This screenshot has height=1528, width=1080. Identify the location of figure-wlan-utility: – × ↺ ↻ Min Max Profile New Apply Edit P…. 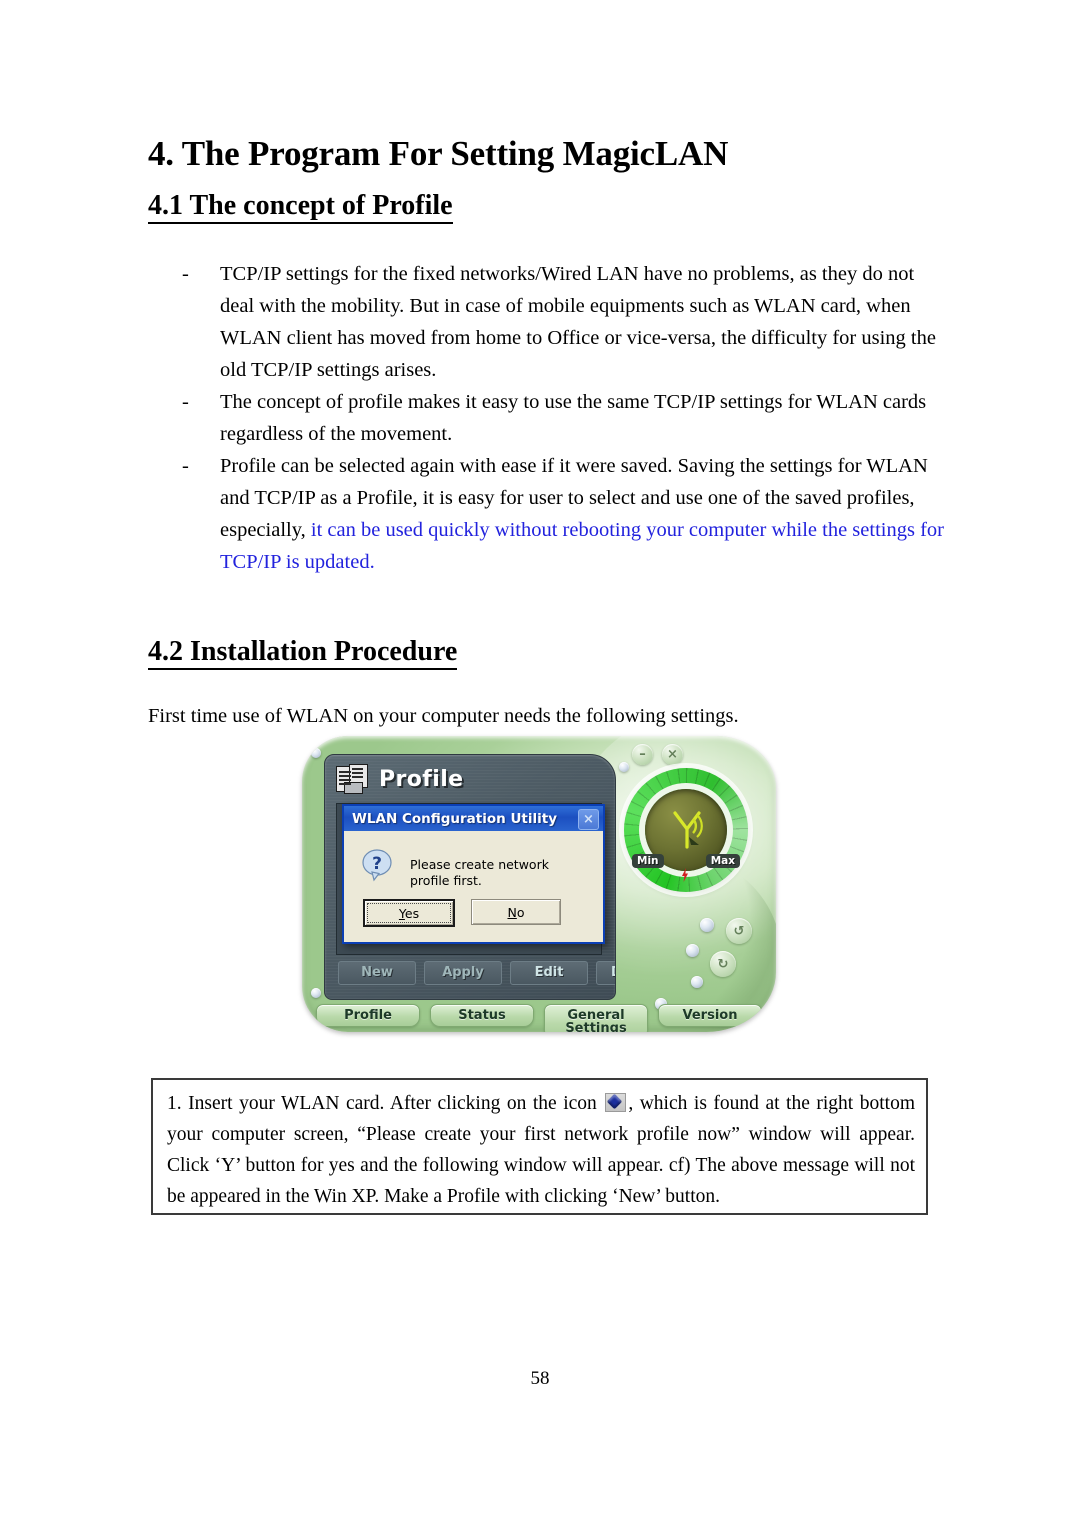
(541, 895).